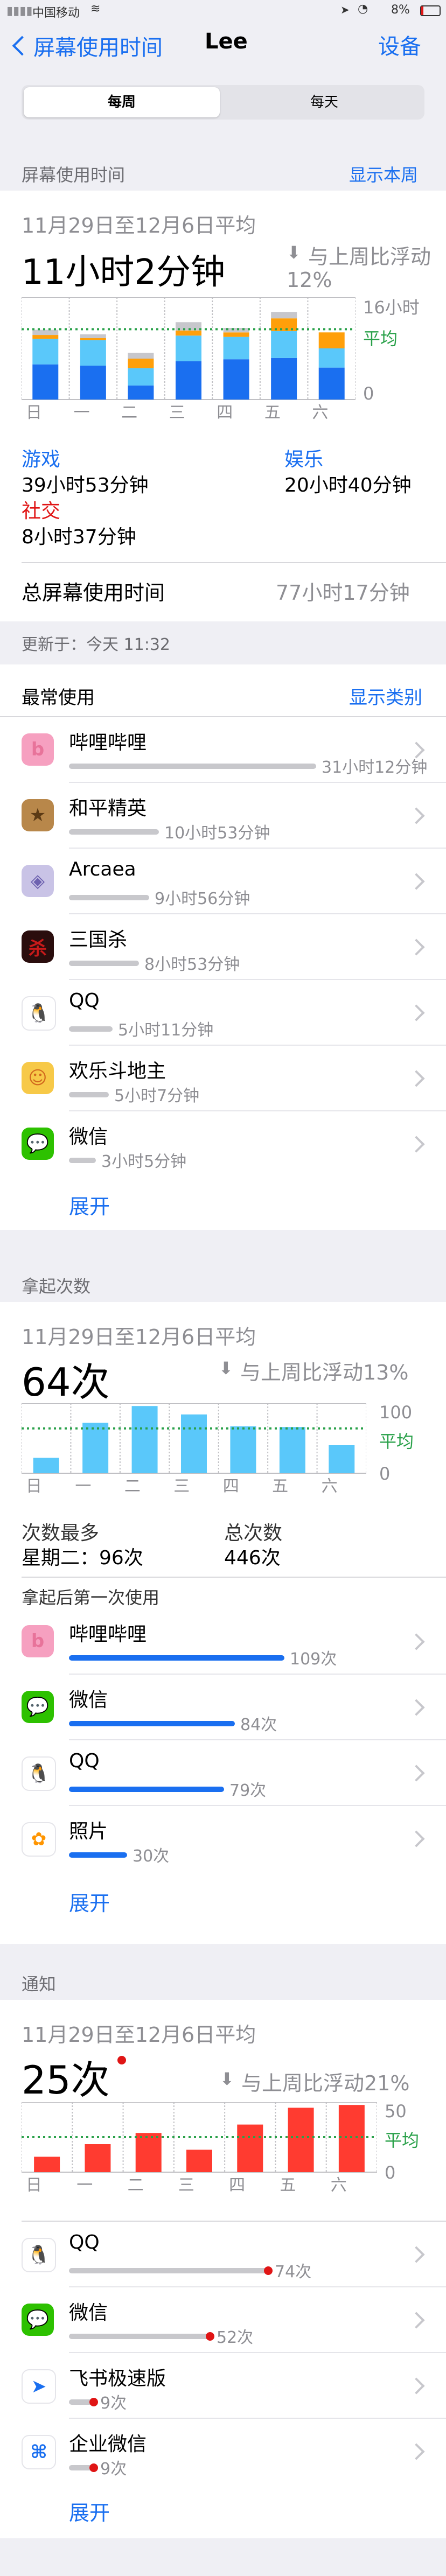 This screenshot has width=446, height=2576. I want to click on category-entertainment-name: 娱乐, so click(304, 460).